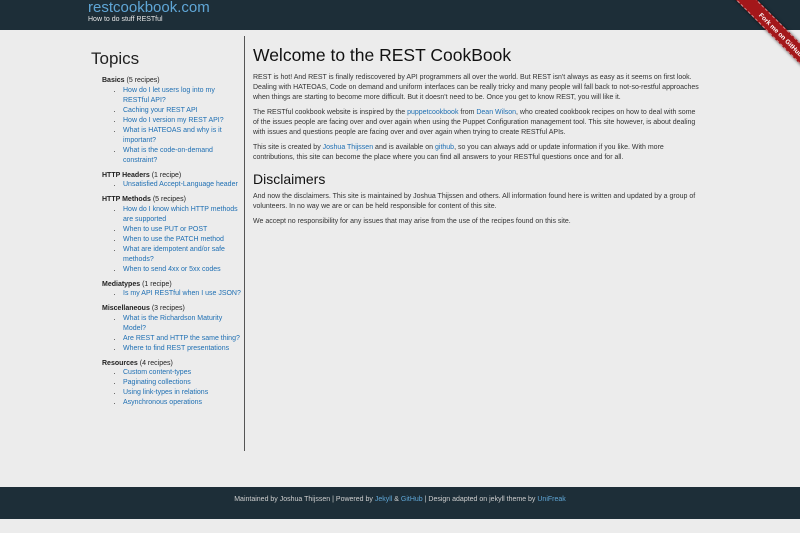 The width and height of the screenshot is (800, 533). What do you see at coordinates (126, 199) in the screenshot?
I see `category-name: HTTP Methods` at bounding box center [126, 199].